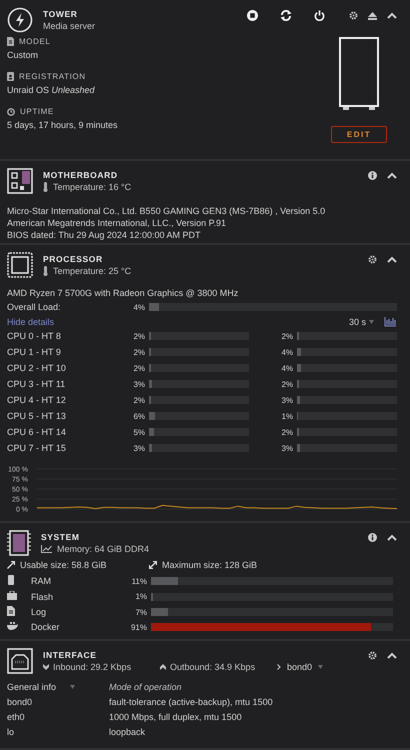  Describe the element at coordinates (10, 76) in the screenshot. I see `id-card-icon` at that location.